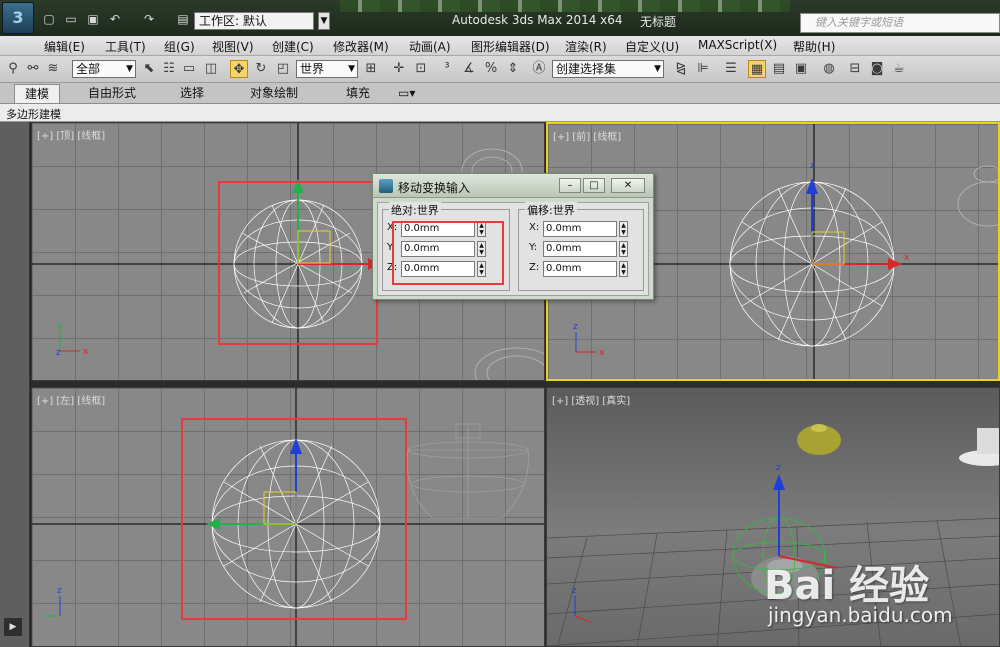  Describe the element at coordinates (447, 69) in the screenshot. I see `snaps-toggle-icon: ³` at that location.